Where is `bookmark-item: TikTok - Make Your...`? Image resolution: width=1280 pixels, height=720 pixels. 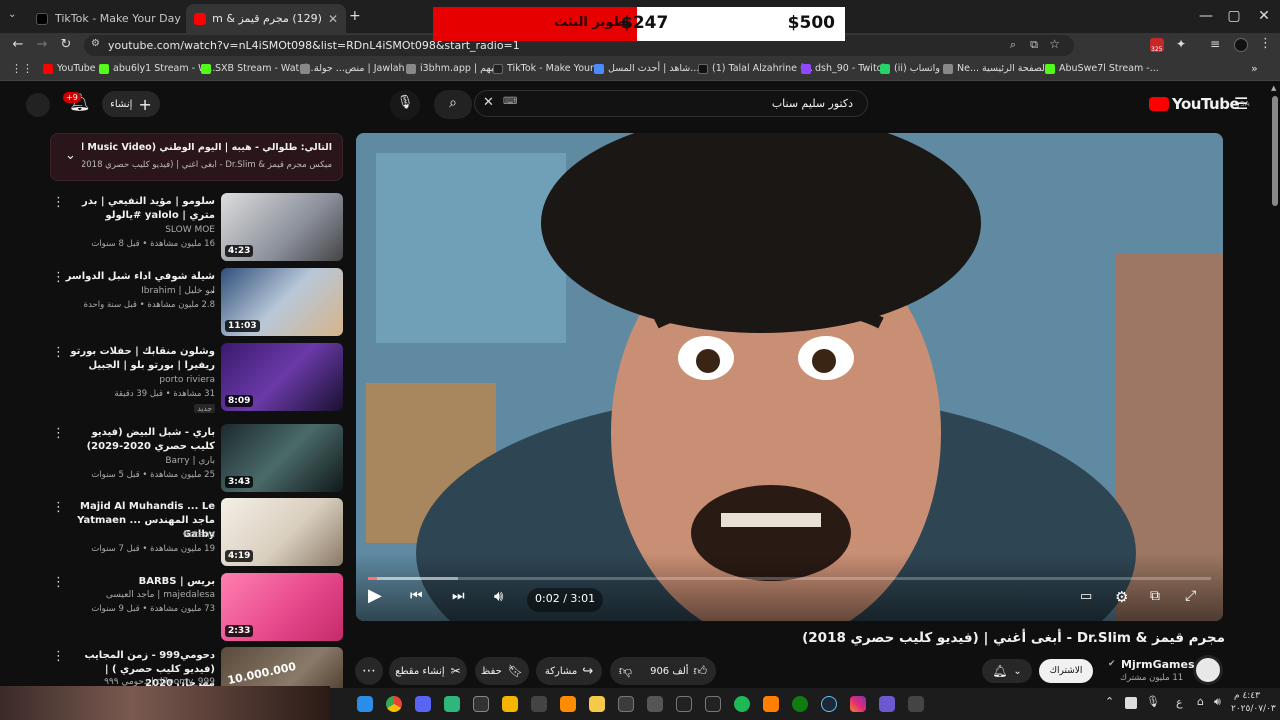
bookmark-item: TikTok - Make Your... is located at coordinates (547, 68).